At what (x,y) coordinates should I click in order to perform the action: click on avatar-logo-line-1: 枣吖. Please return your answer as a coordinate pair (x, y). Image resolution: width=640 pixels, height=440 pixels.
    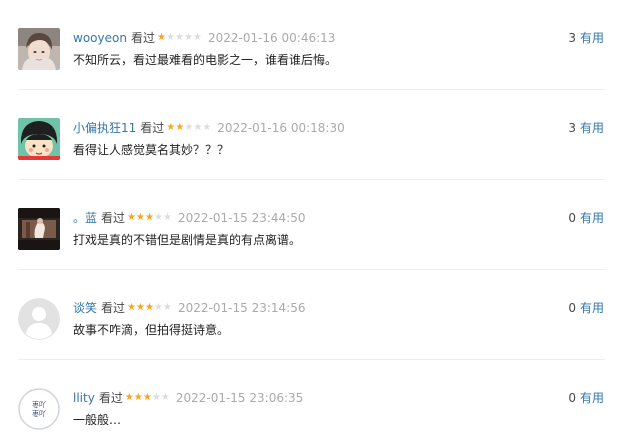
    Looking at the image, I should click on (39, 404).